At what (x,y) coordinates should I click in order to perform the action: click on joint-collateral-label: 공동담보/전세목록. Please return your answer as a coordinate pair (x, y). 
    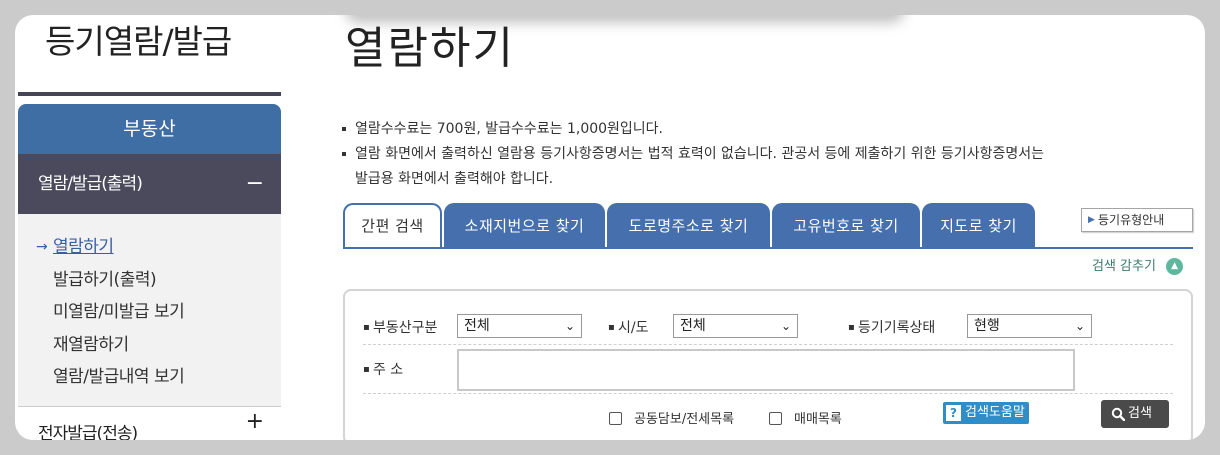
    Looking at the image, I should click on (684, 419).